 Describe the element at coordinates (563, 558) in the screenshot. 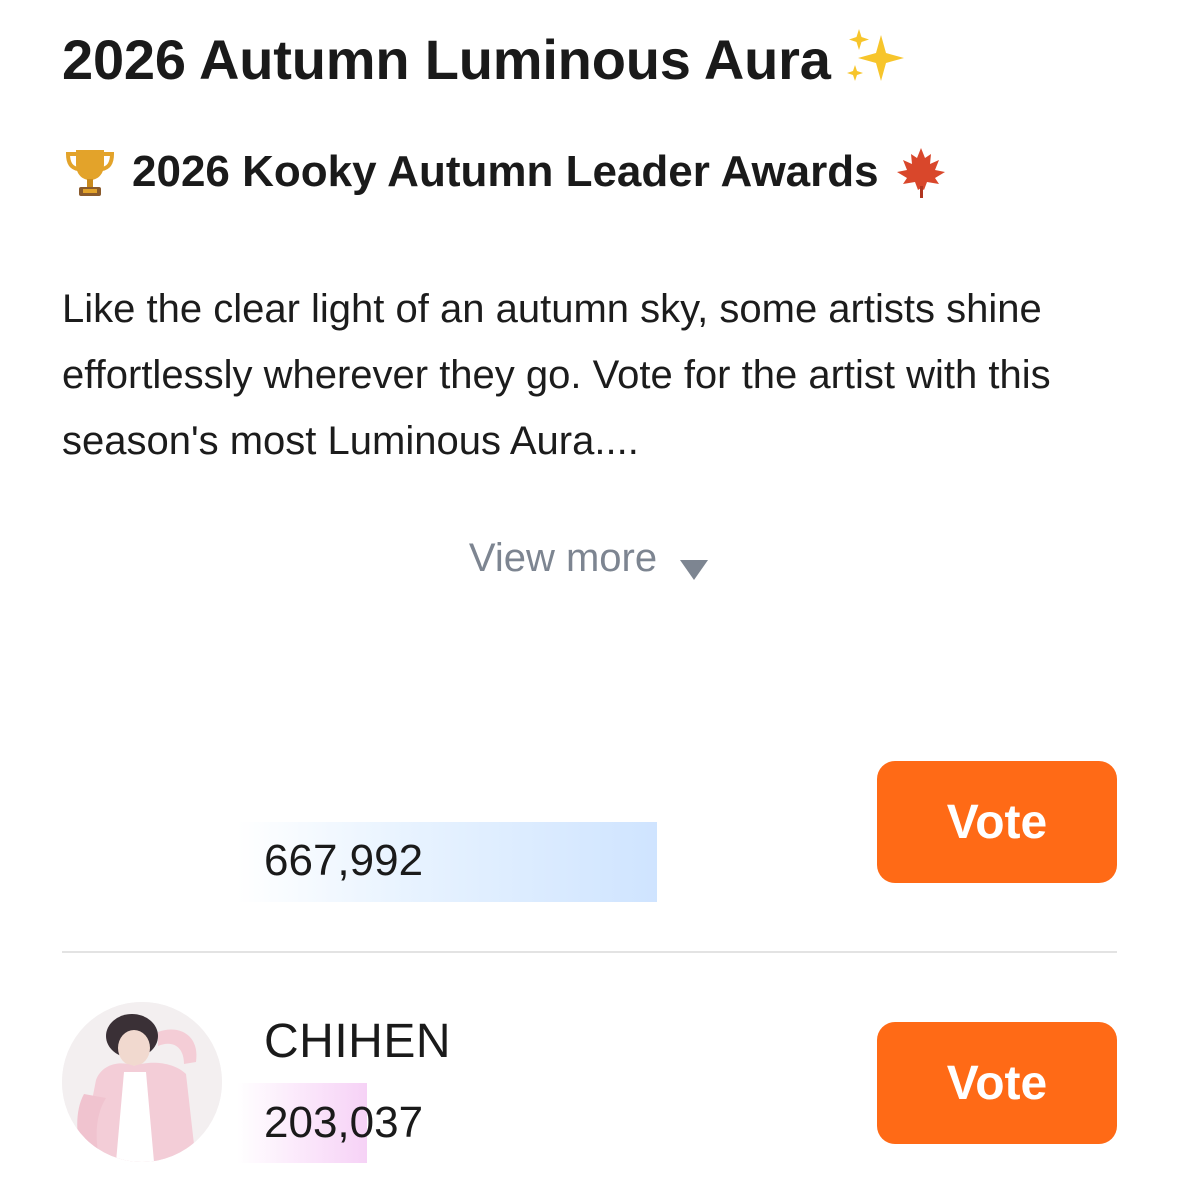

I see `view-more-label: View more` at that location.